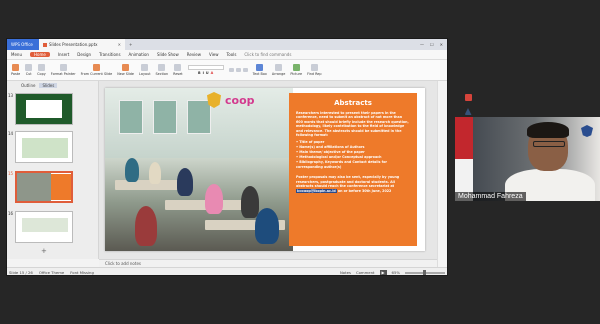 This screenshot has height=324, width=600. What do you see at coordinates (139, 54) in the screenshot?
I see `menu-item-animation: Animation` at bounding box center [139, 54].